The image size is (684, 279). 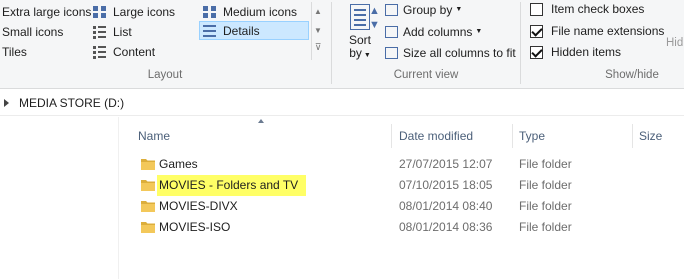 I want to click on tiles-label: Tiles, so click(x=14, y=51).